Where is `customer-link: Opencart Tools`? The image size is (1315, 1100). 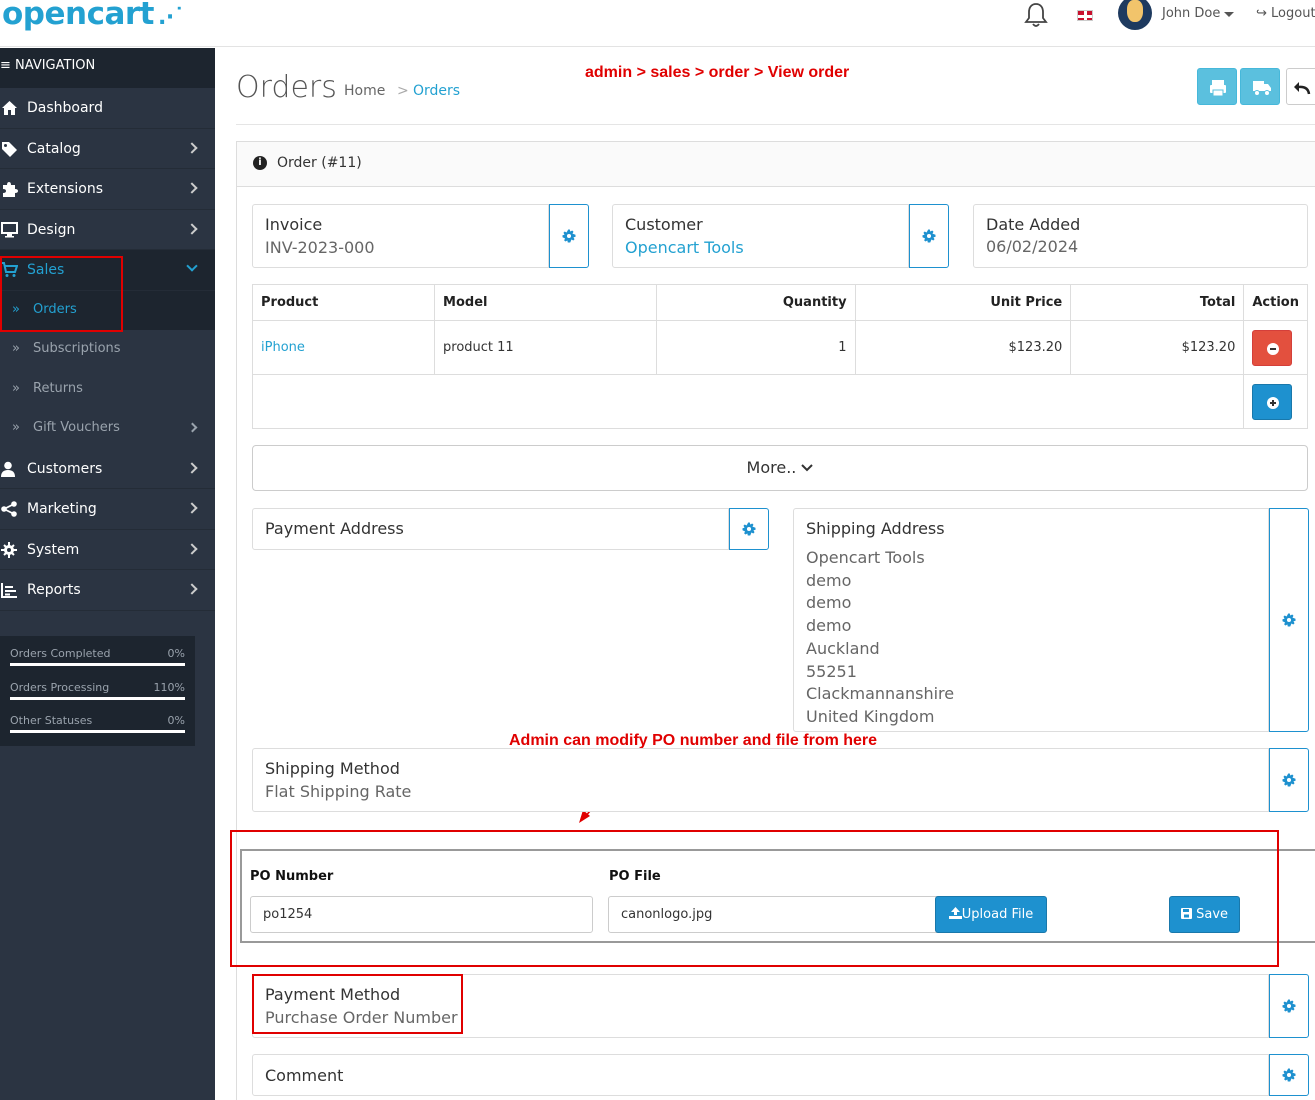
customer-link: Opencart Tools is located at coordinates (684, 247).